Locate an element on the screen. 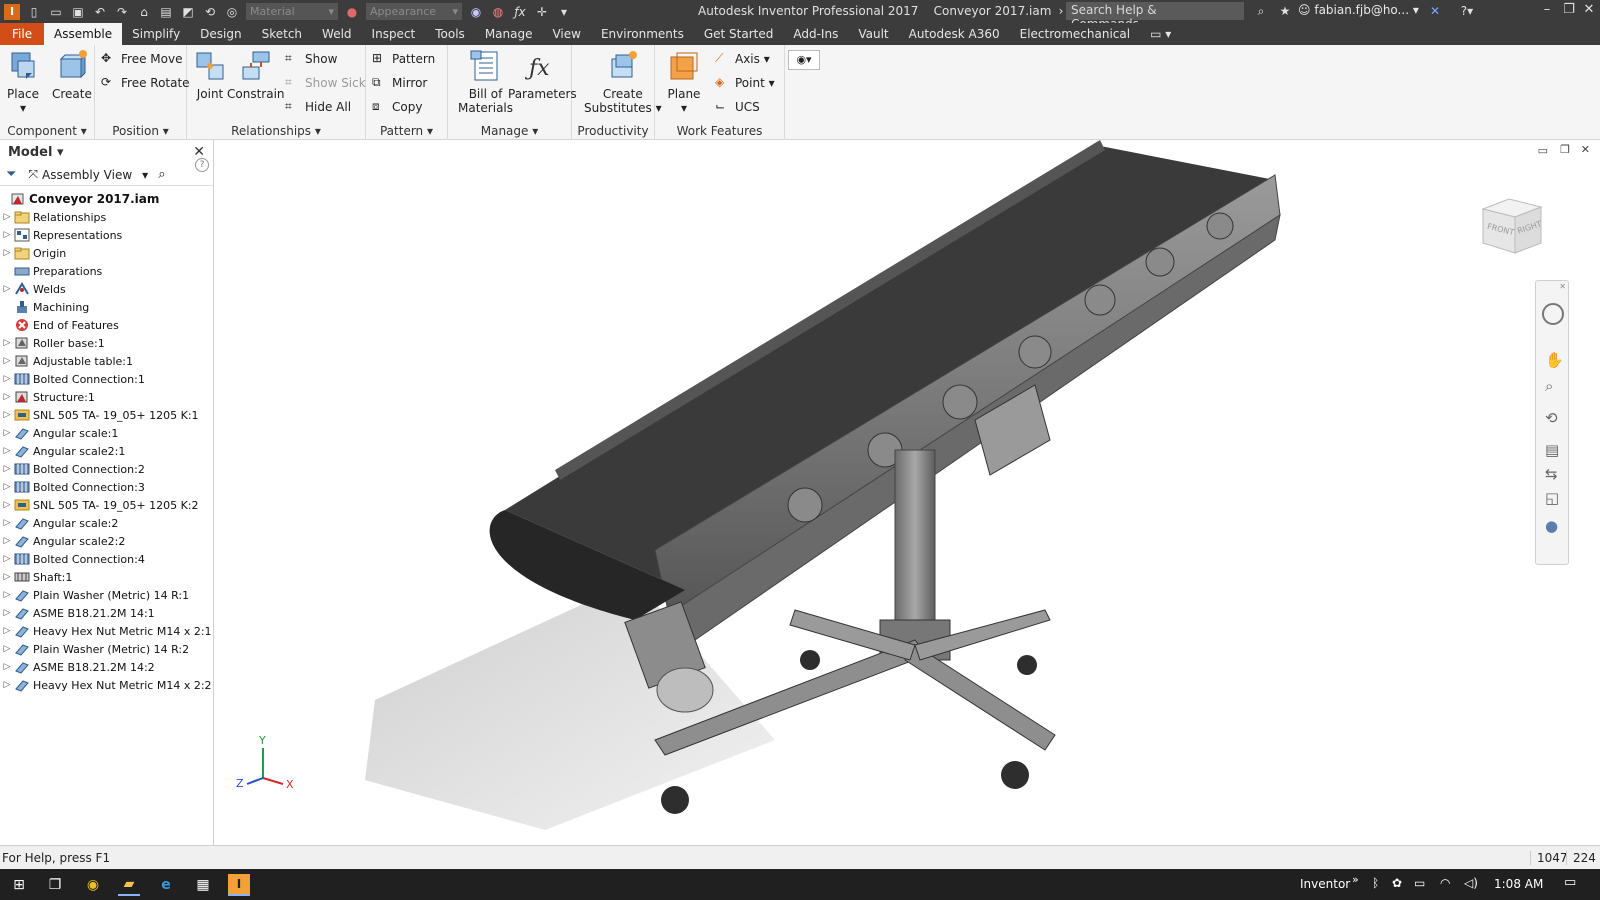 Image resolution: width=1600 pixels, height=900 pixels. joint-button: Joint is located at coordinates (210, 75).